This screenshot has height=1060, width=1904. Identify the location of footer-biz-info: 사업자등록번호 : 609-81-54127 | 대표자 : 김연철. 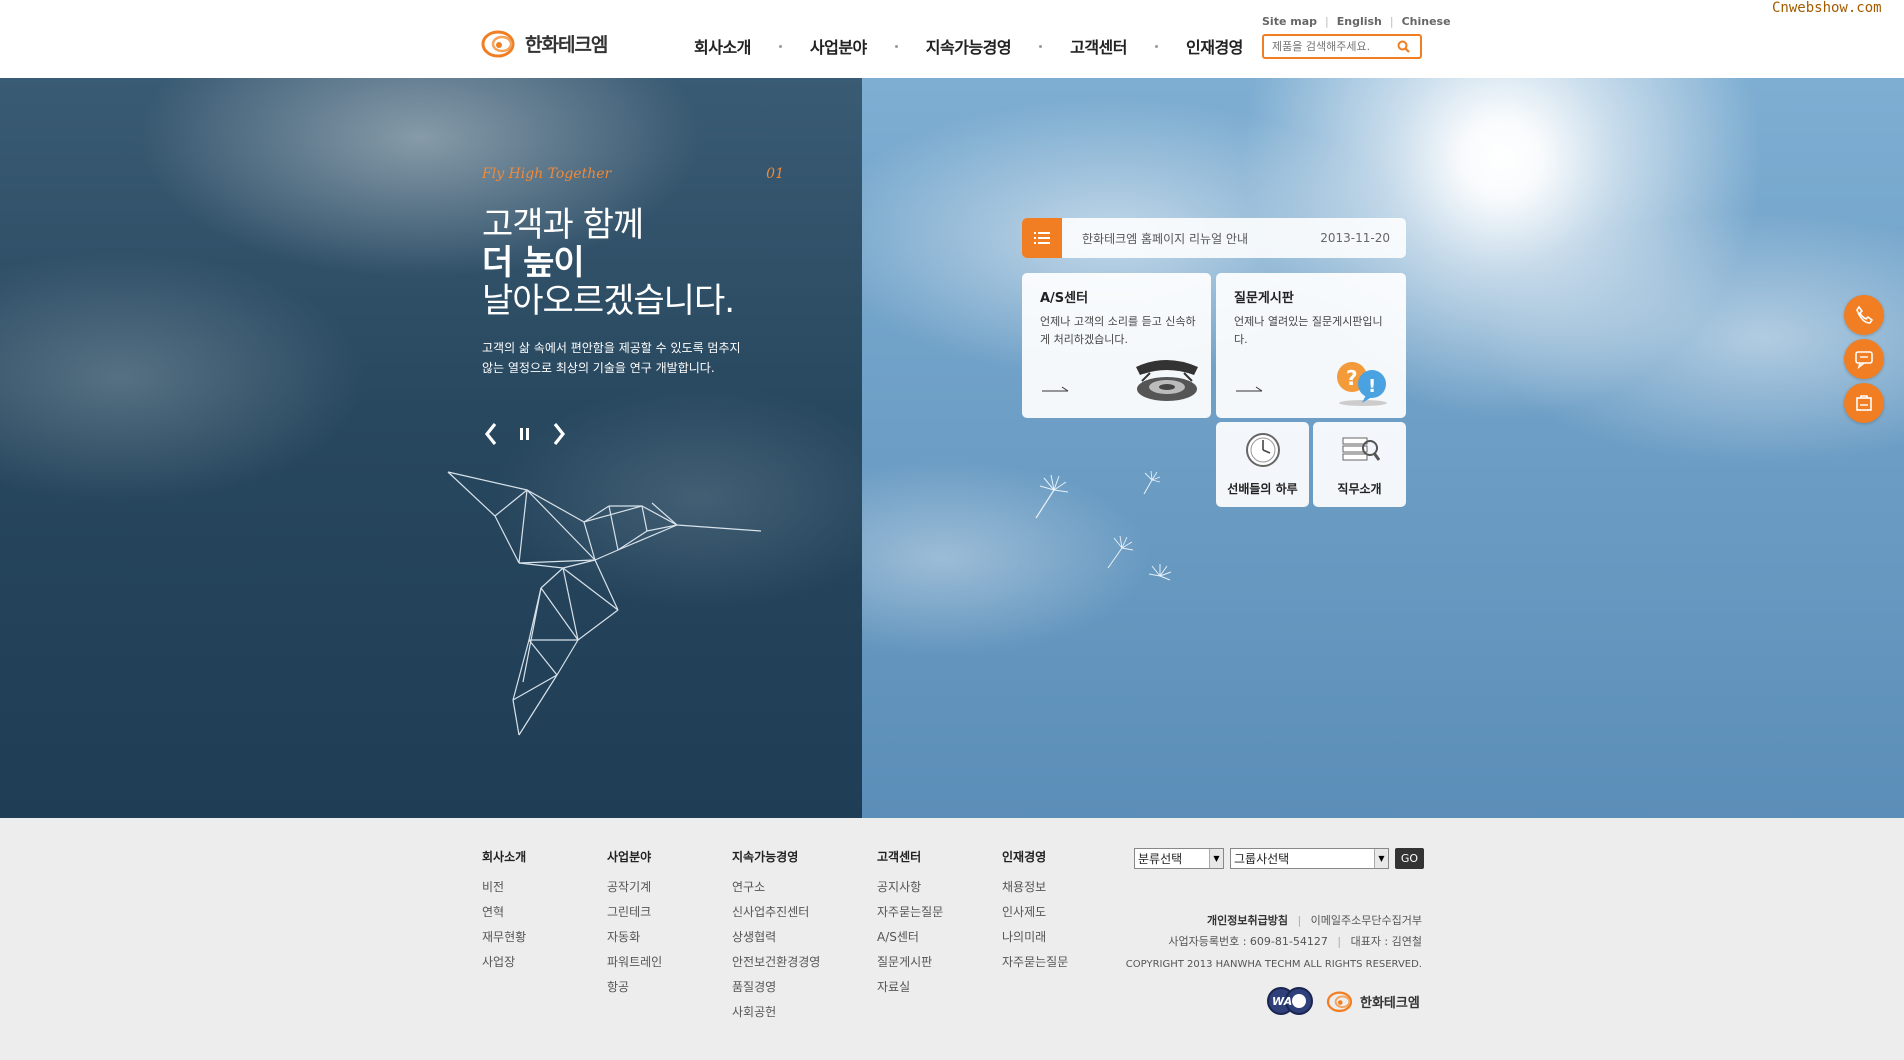
(1242, 941).